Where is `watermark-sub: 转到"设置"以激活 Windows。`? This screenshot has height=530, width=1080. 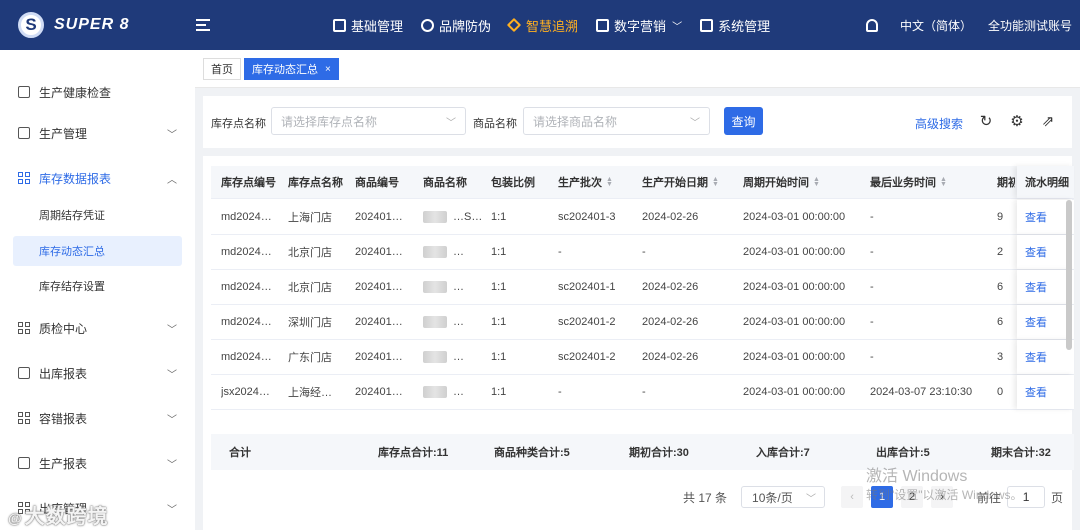
watermark-sub: 转到"设置"以激活 Windows。 is located at coordinates (944, 495).